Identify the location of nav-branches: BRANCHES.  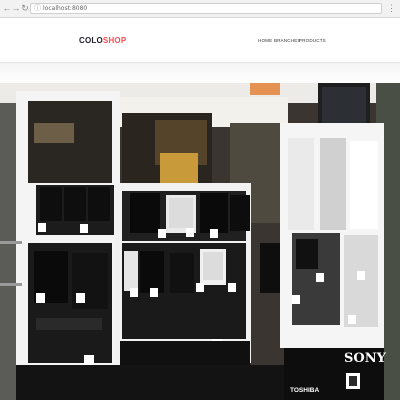
(287, 40).